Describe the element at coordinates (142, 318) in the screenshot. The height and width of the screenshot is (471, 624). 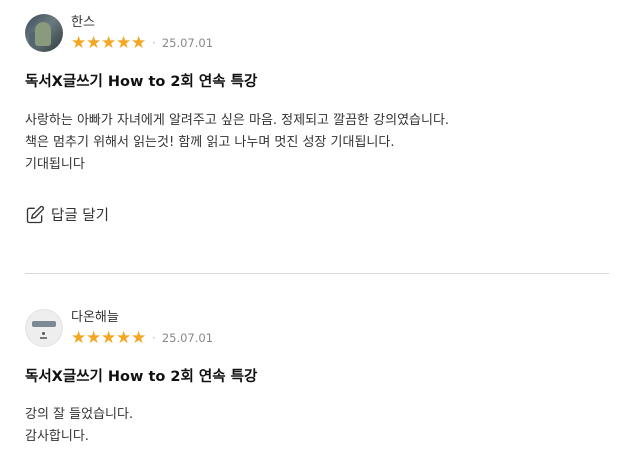
I see `author-name: 다온해늘` at that location.